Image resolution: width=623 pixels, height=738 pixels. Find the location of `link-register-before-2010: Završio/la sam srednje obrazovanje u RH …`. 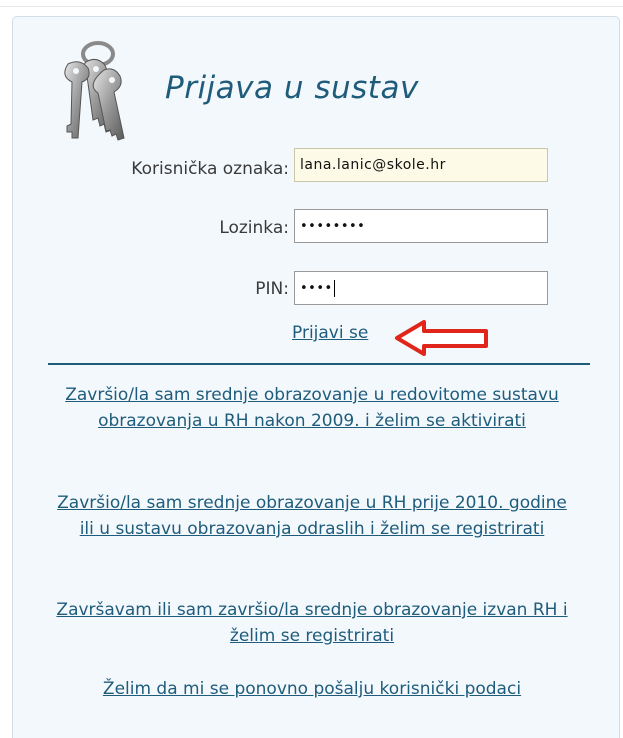

link-register-before-2010: Završio/la sam srednje obrazovanje u RH … is located at coordinates (312, 516).